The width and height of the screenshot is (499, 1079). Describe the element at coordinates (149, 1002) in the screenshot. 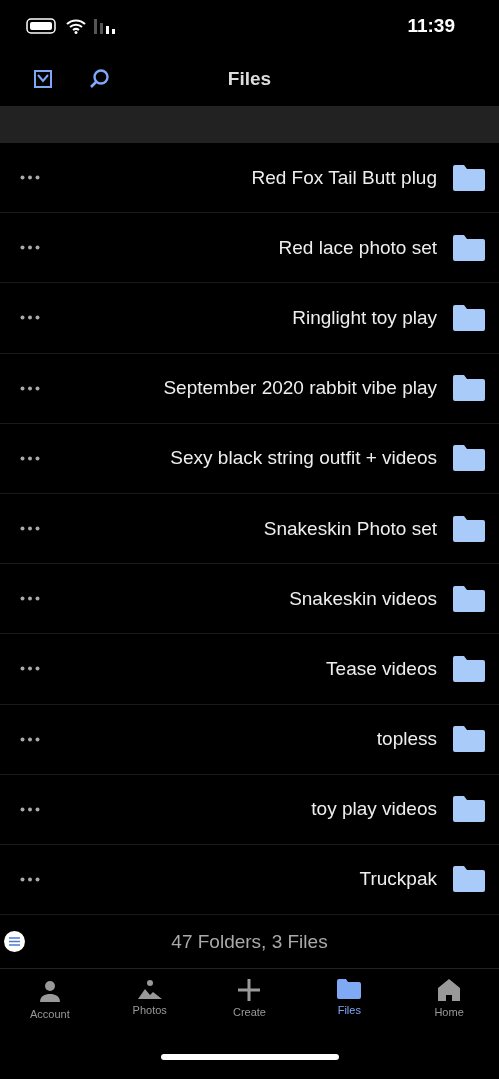

I see `tab: Photos` at that location.